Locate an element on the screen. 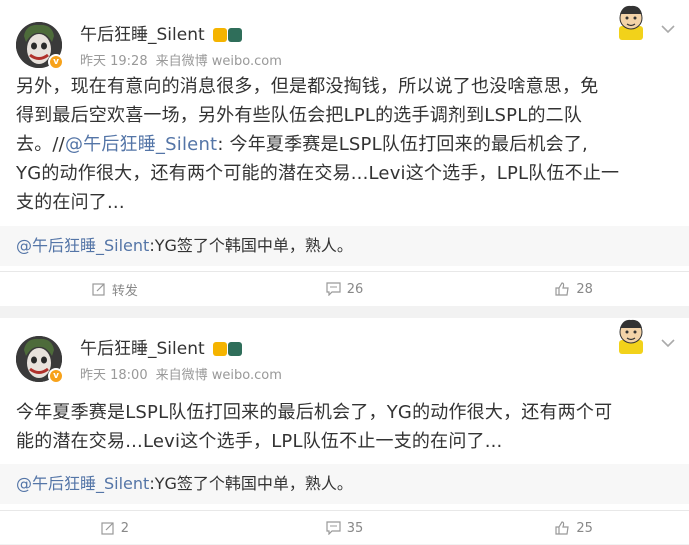 The width and height of the screenshot is (689, 545). repost-count: 2 is located at coordinates (124, 528).